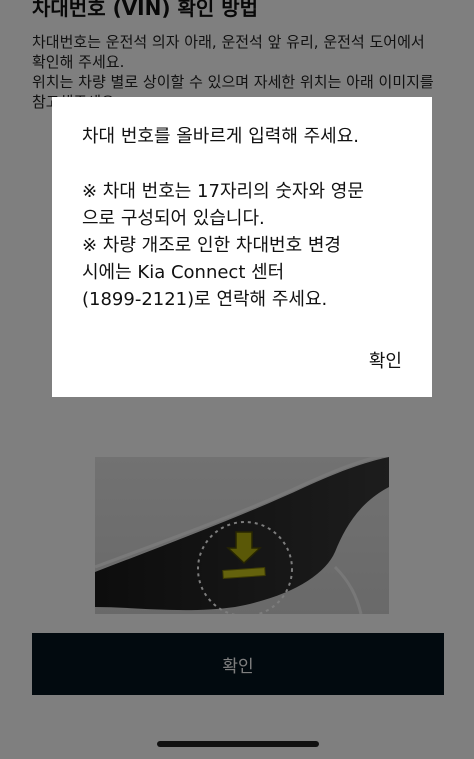  Describe the element at coordinates (381, 360) in the screenshot. I see `dialog-ok-button: 확인` at that location.